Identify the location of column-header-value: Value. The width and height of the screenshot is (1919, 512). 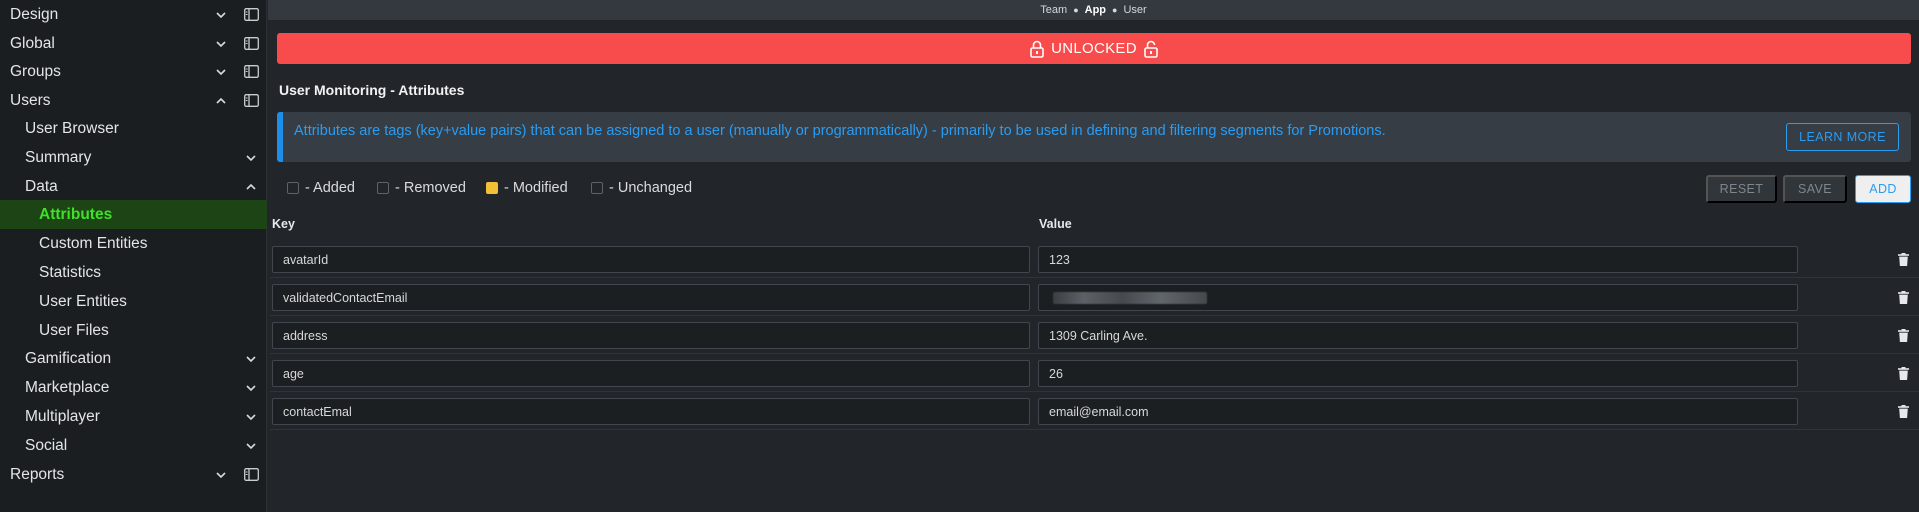
(1055, 224).